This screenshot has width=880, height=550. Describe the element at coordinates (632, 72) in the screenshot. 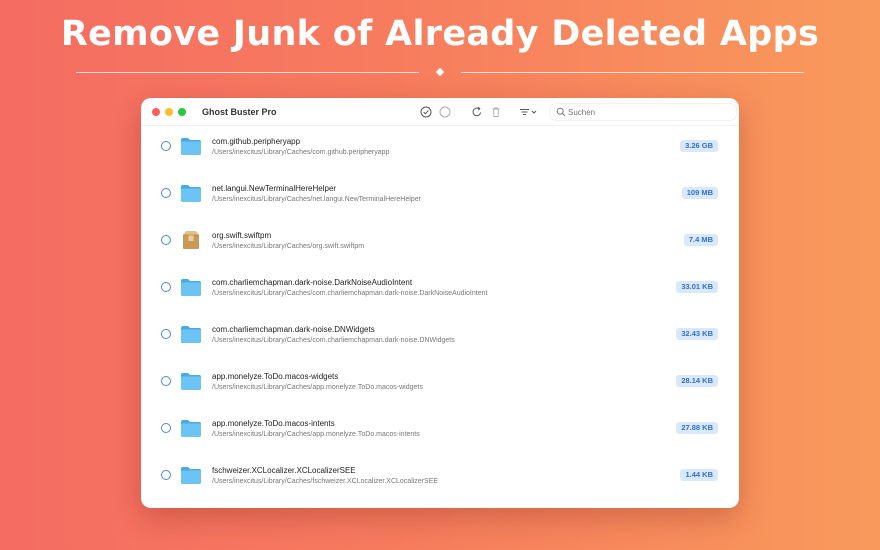

I see `divider-line-right` at that location.